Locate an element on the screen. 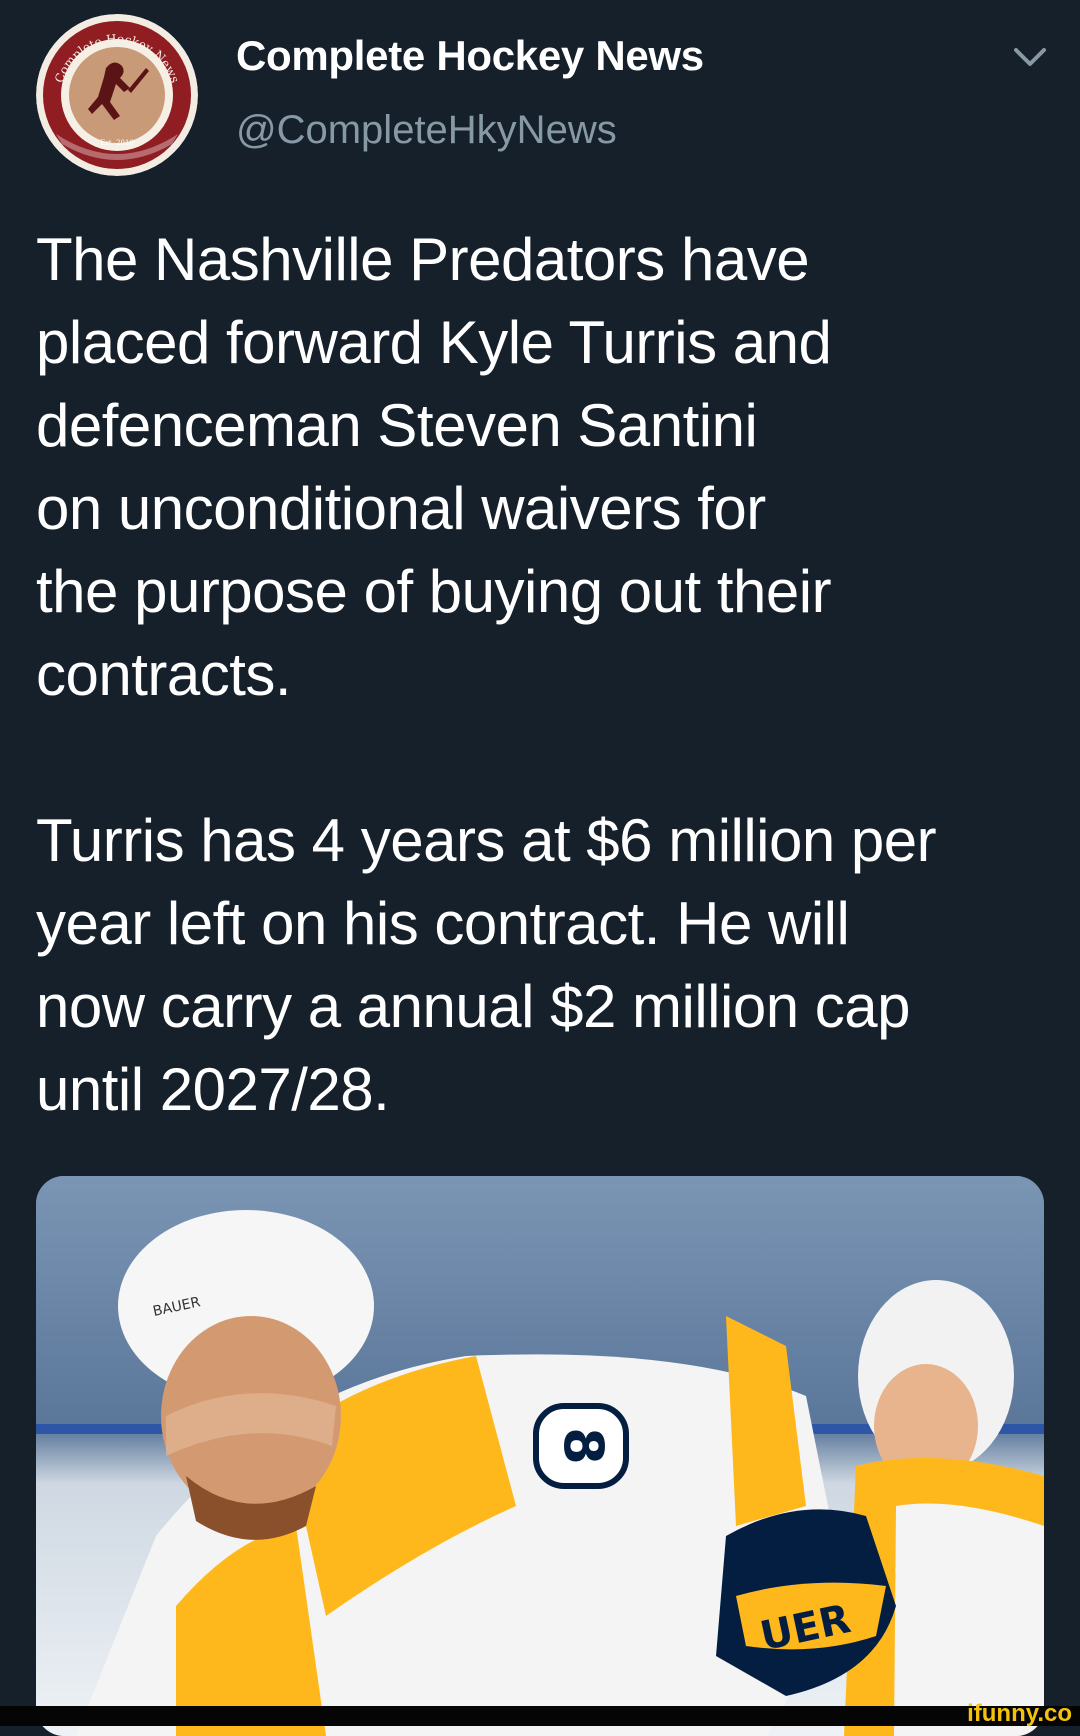 This screenshot has width=1080, height=1736. jersey-number: 8 is located at coordinates (583, 1446).